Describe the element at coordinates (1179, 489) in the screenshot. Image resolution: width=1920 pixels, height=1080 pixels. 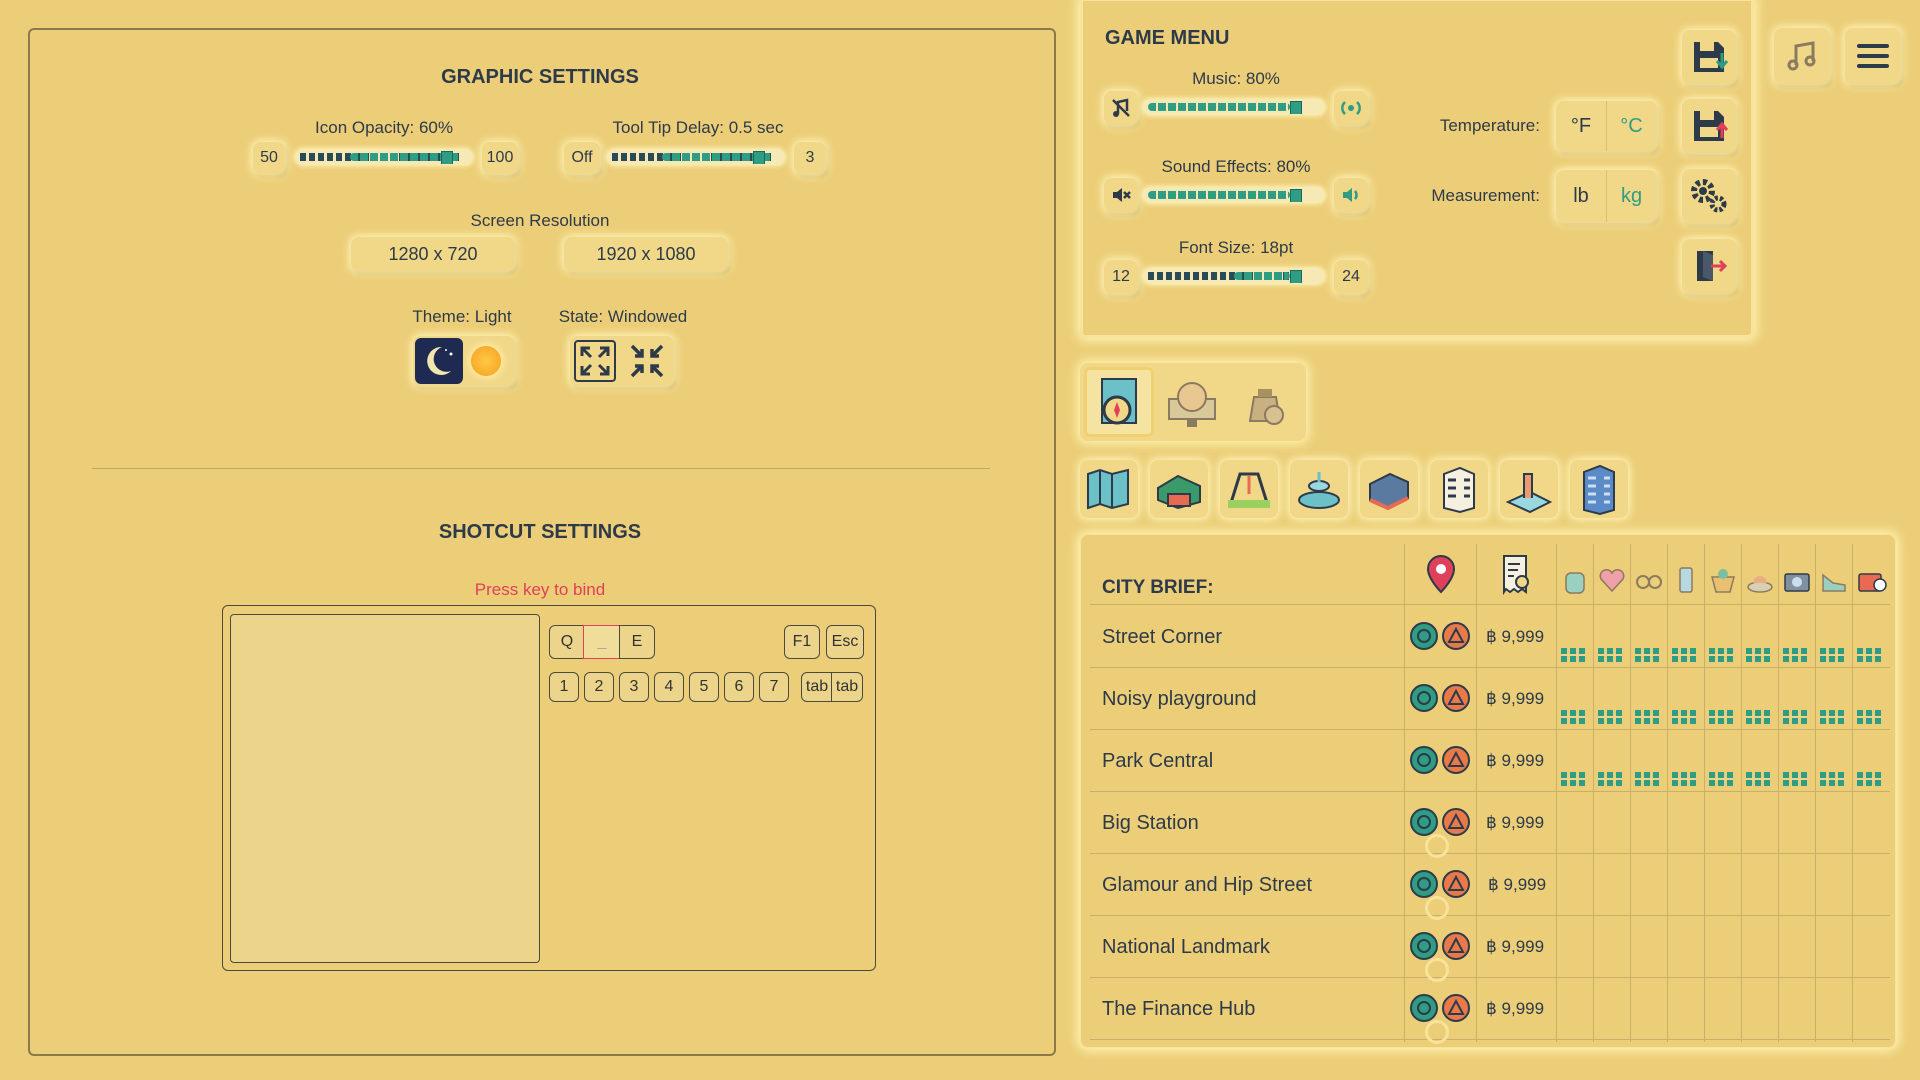
I see `category-house-button` at that location.